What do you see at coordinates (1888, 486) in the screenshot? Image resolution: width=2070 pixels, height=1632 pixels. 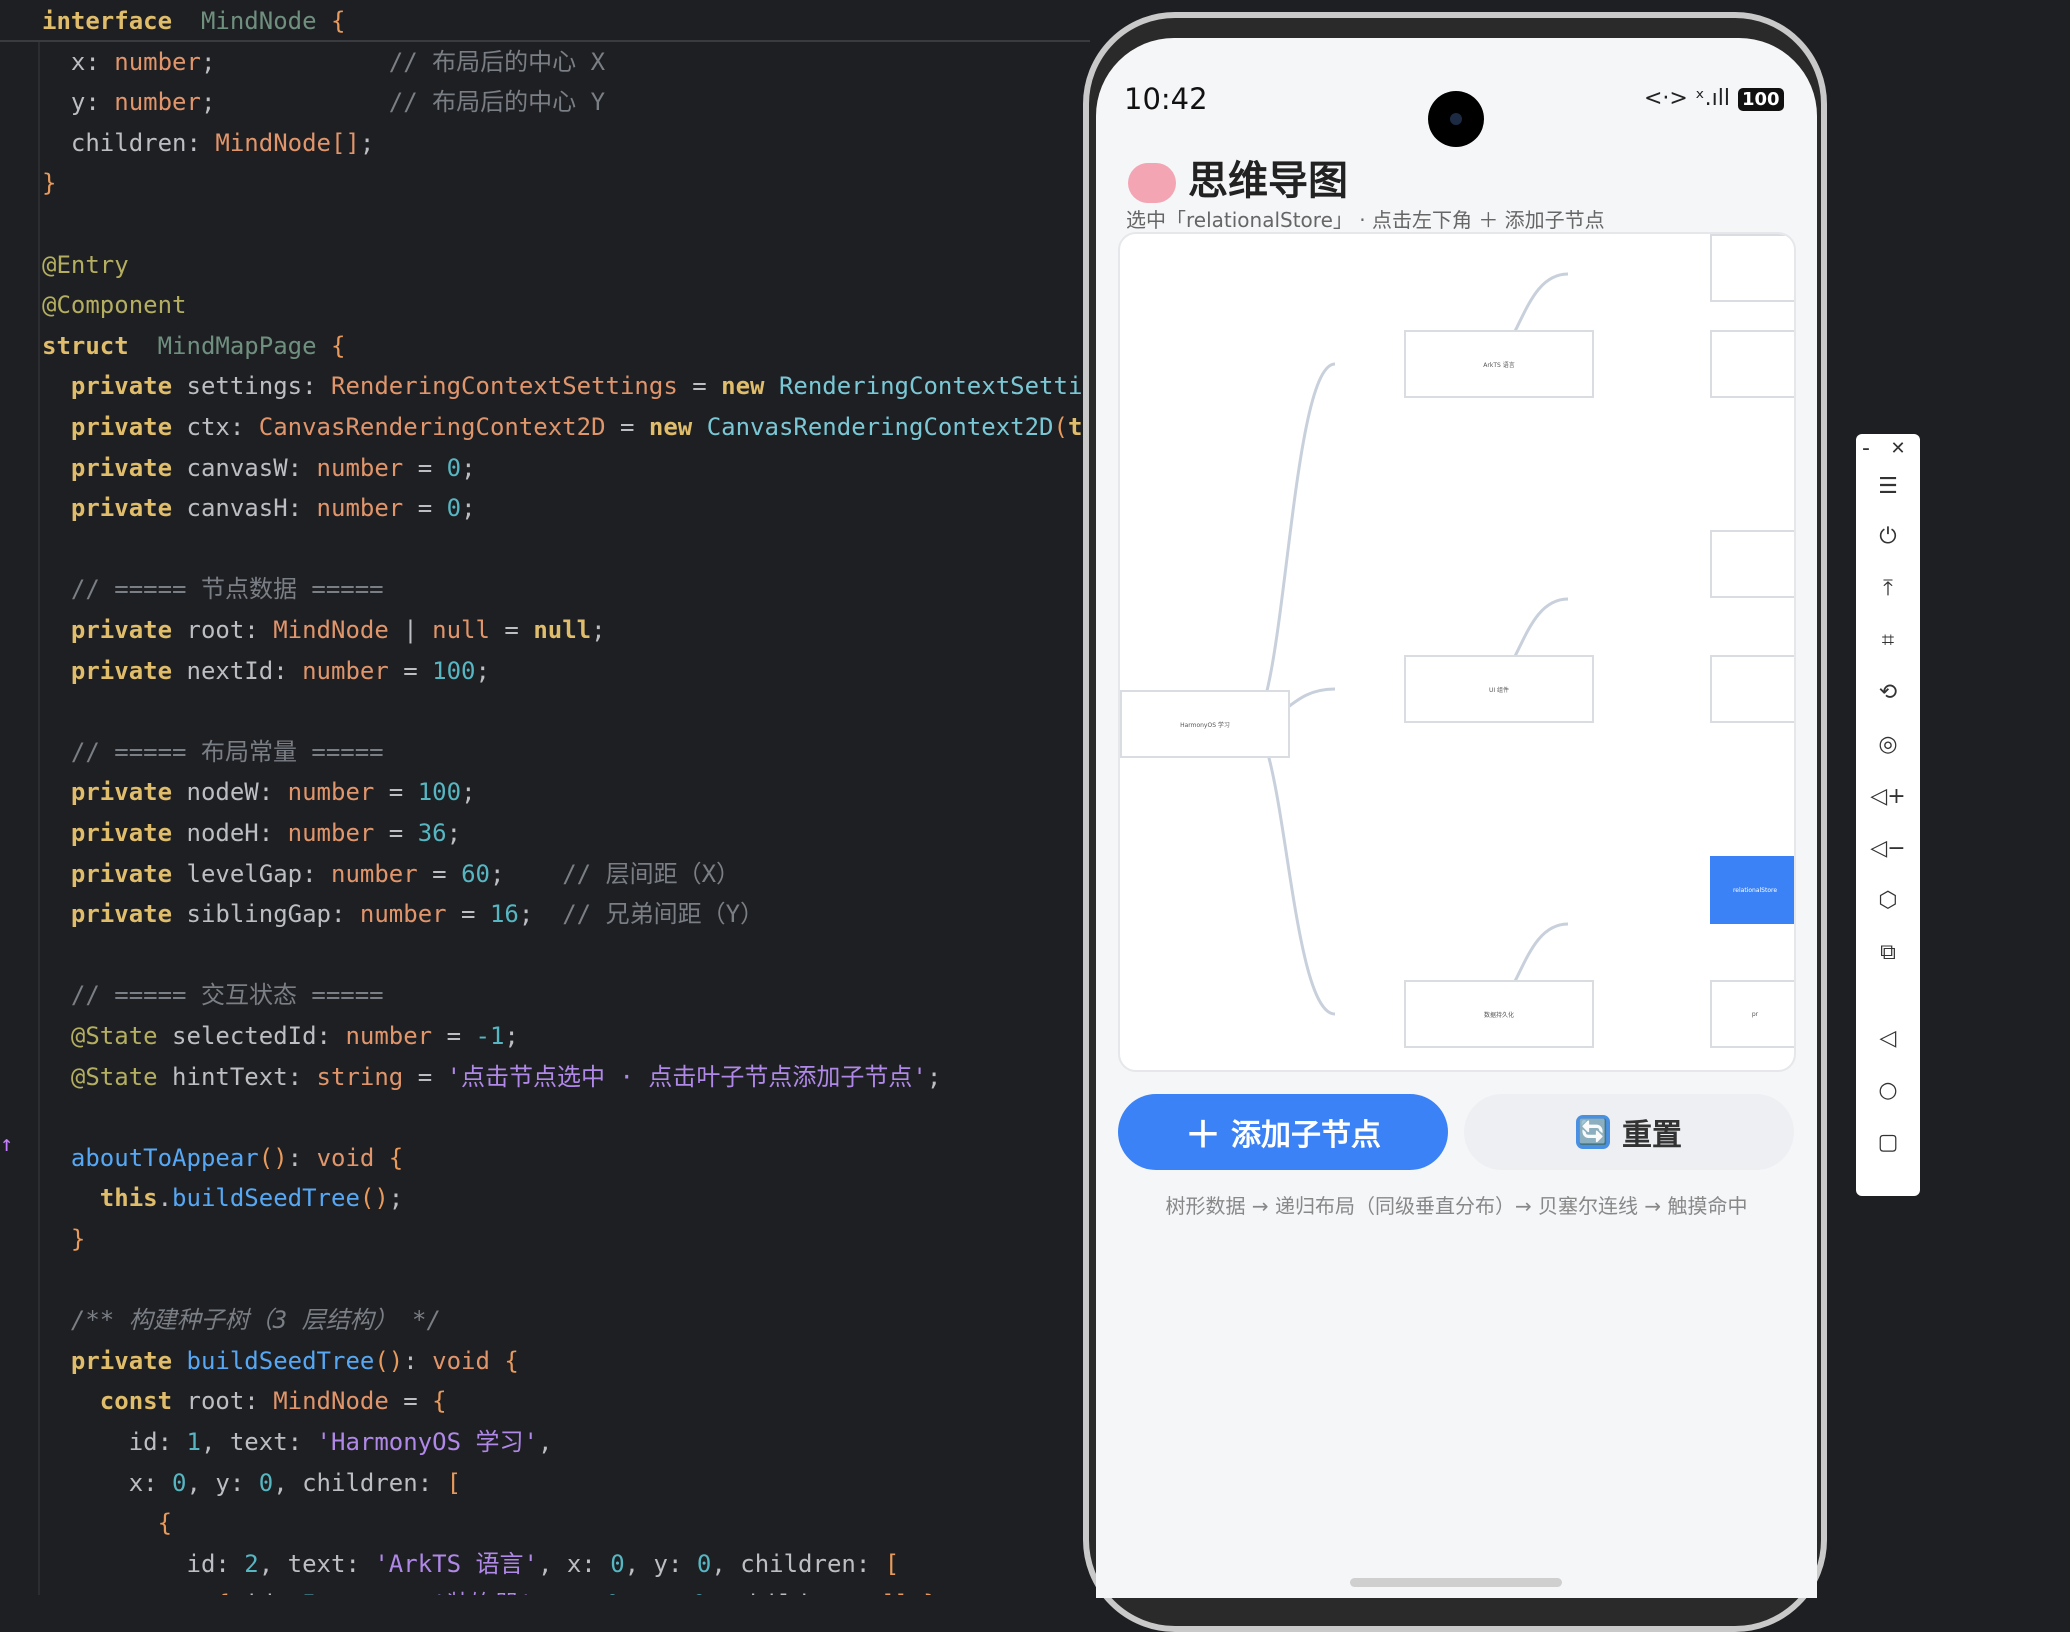 I see `menu-icon: ☰` at bounding box center [1888, 486].